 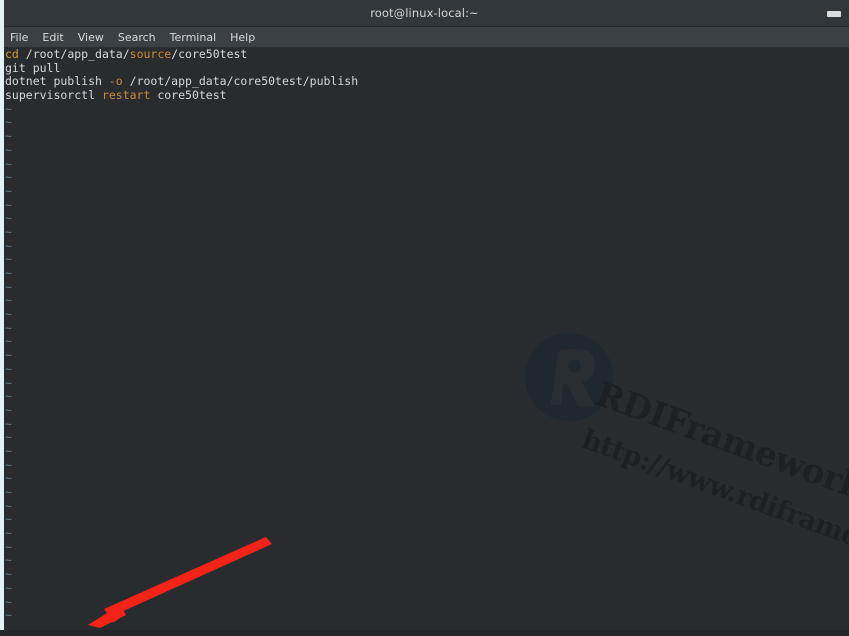 I want to click on editor-token: /root/app_data/core50test/publish, so click(x=240, y=81).